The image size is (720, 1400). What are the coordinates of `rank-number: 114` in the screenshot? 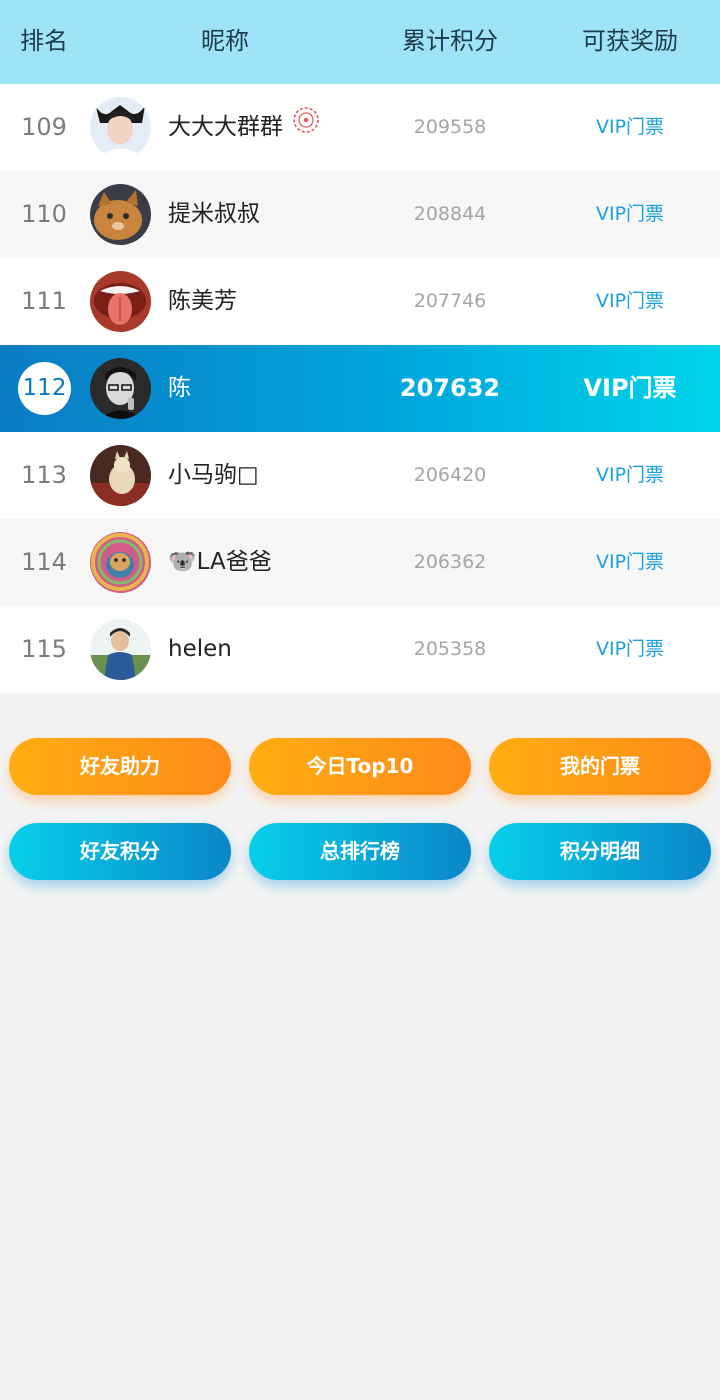 It's located at (44, 562).